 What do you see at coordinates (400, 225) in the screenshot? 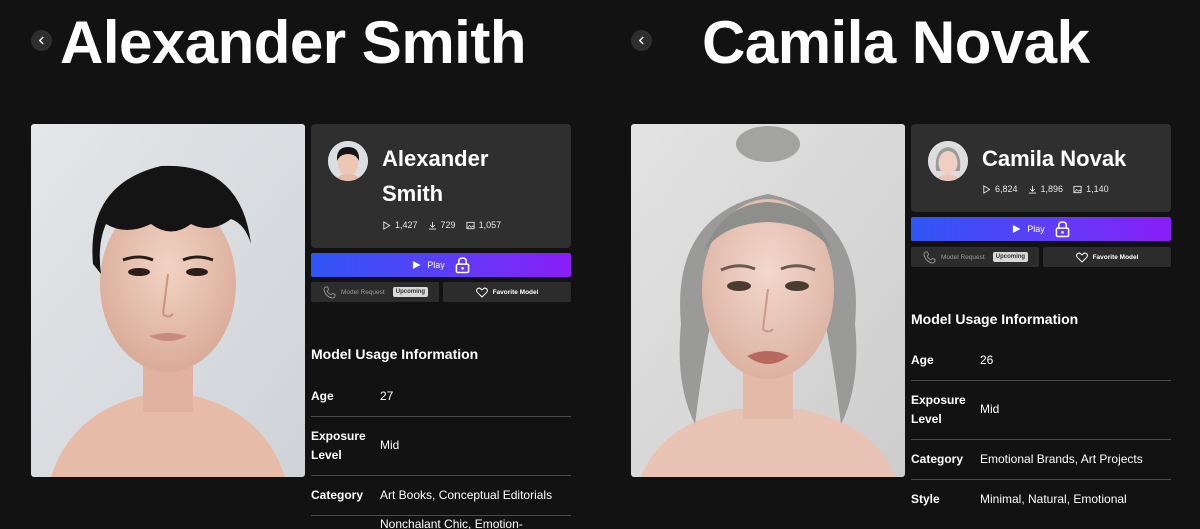
I see `plays-stat: 1,427` at bounding box center [400, 225].